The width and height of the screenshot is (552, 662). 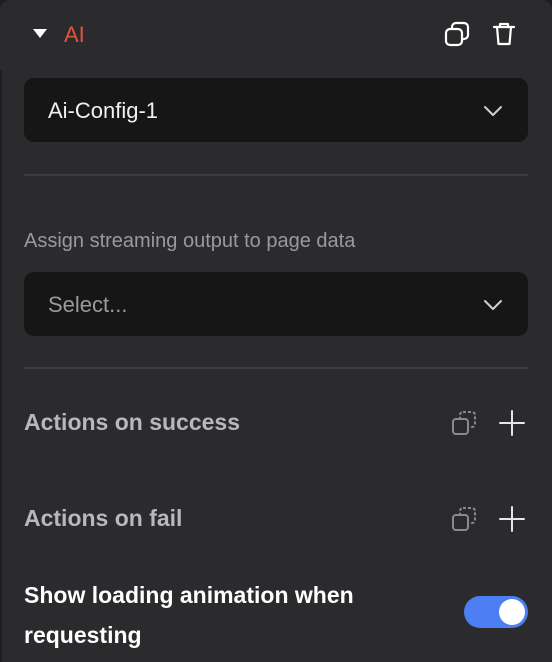 What do you see at coordinates (504, 34) in the screenshot?
I see `trash-icon` at bounding box center [504, 34].